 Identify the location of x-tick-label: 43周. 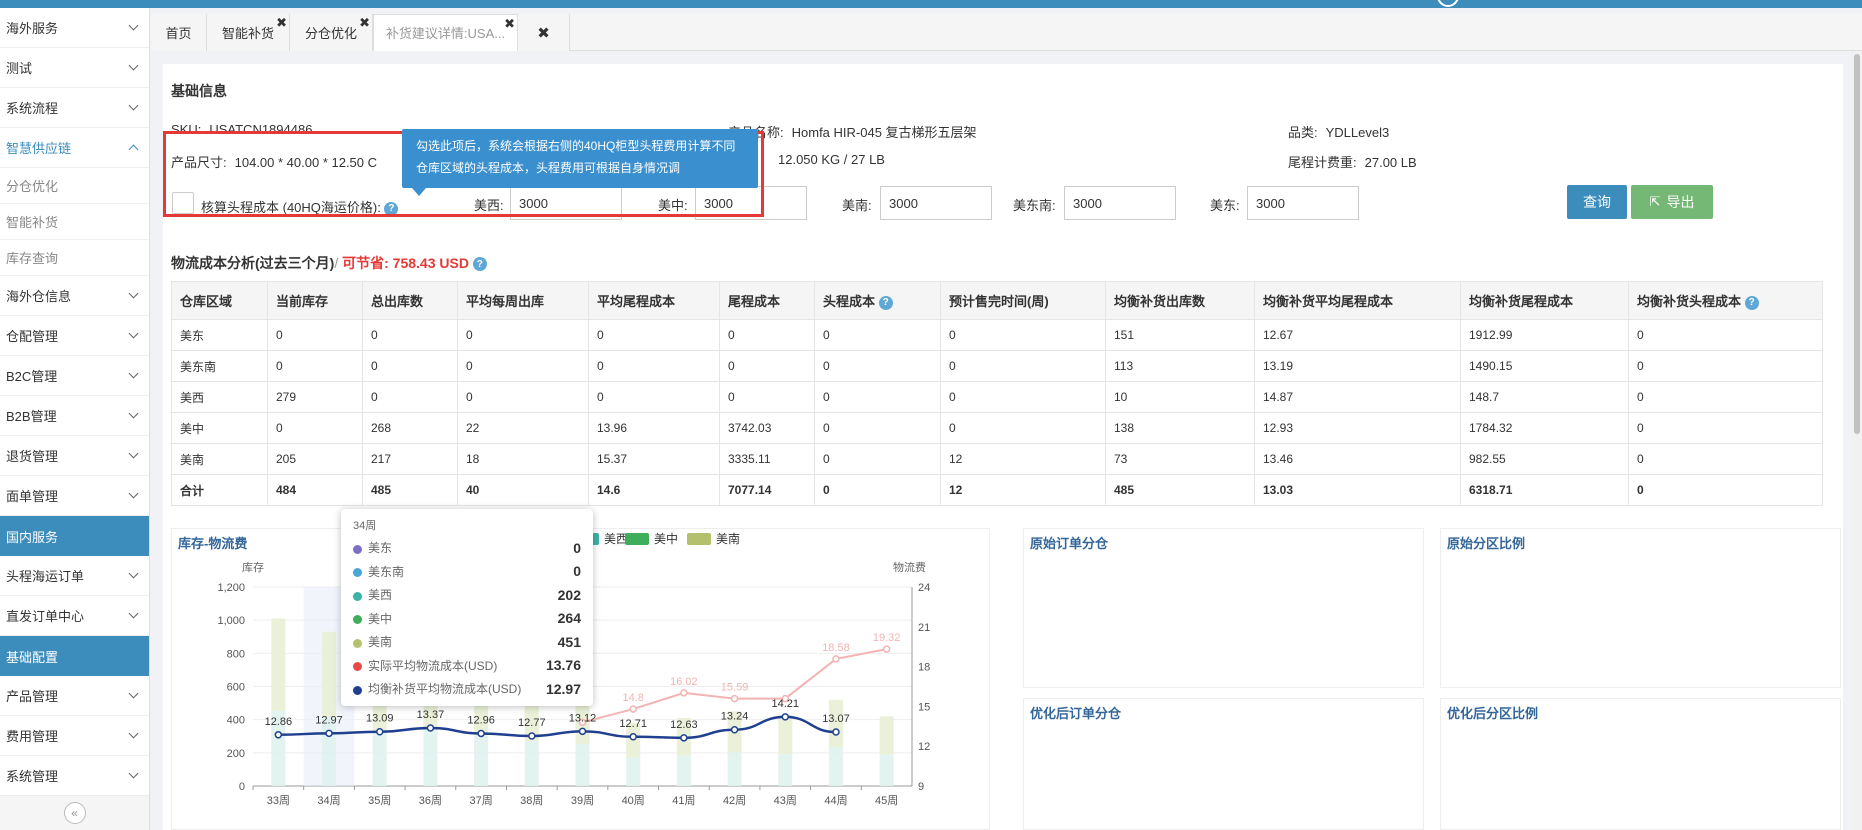
(785, 800).